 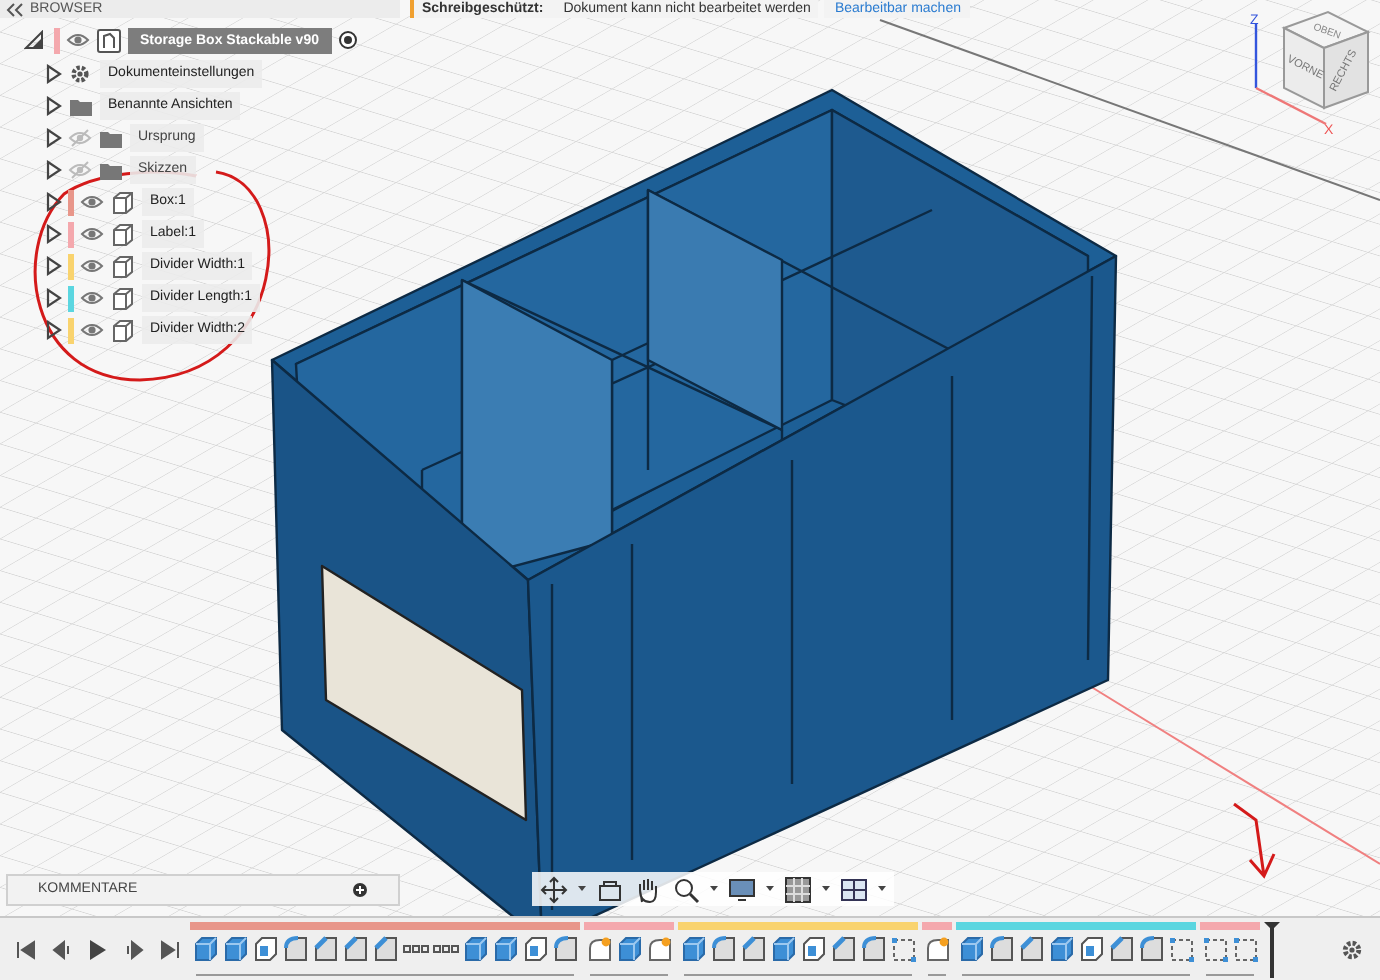 I want to click on display-icon, so click(x=742, y=889).